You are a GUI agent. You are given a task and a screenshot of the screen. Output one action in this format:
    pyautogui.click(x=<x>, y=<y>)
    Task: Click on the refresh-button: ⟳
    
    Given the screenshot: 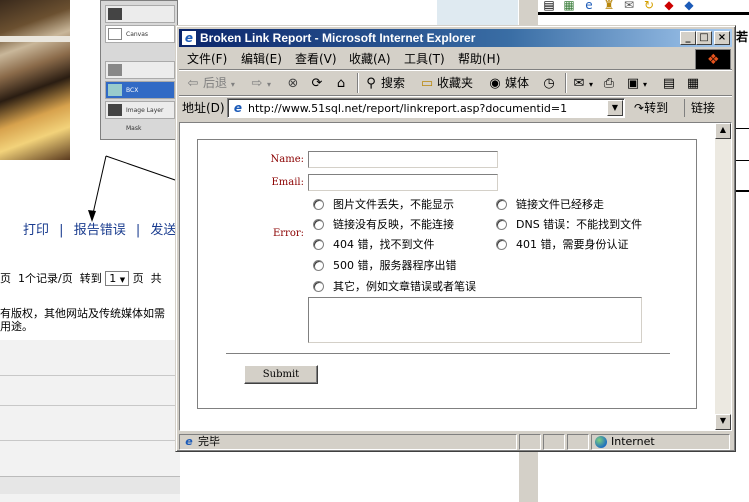 What is the action you would take?
    pyautogui.click(x=318, y=83)
    